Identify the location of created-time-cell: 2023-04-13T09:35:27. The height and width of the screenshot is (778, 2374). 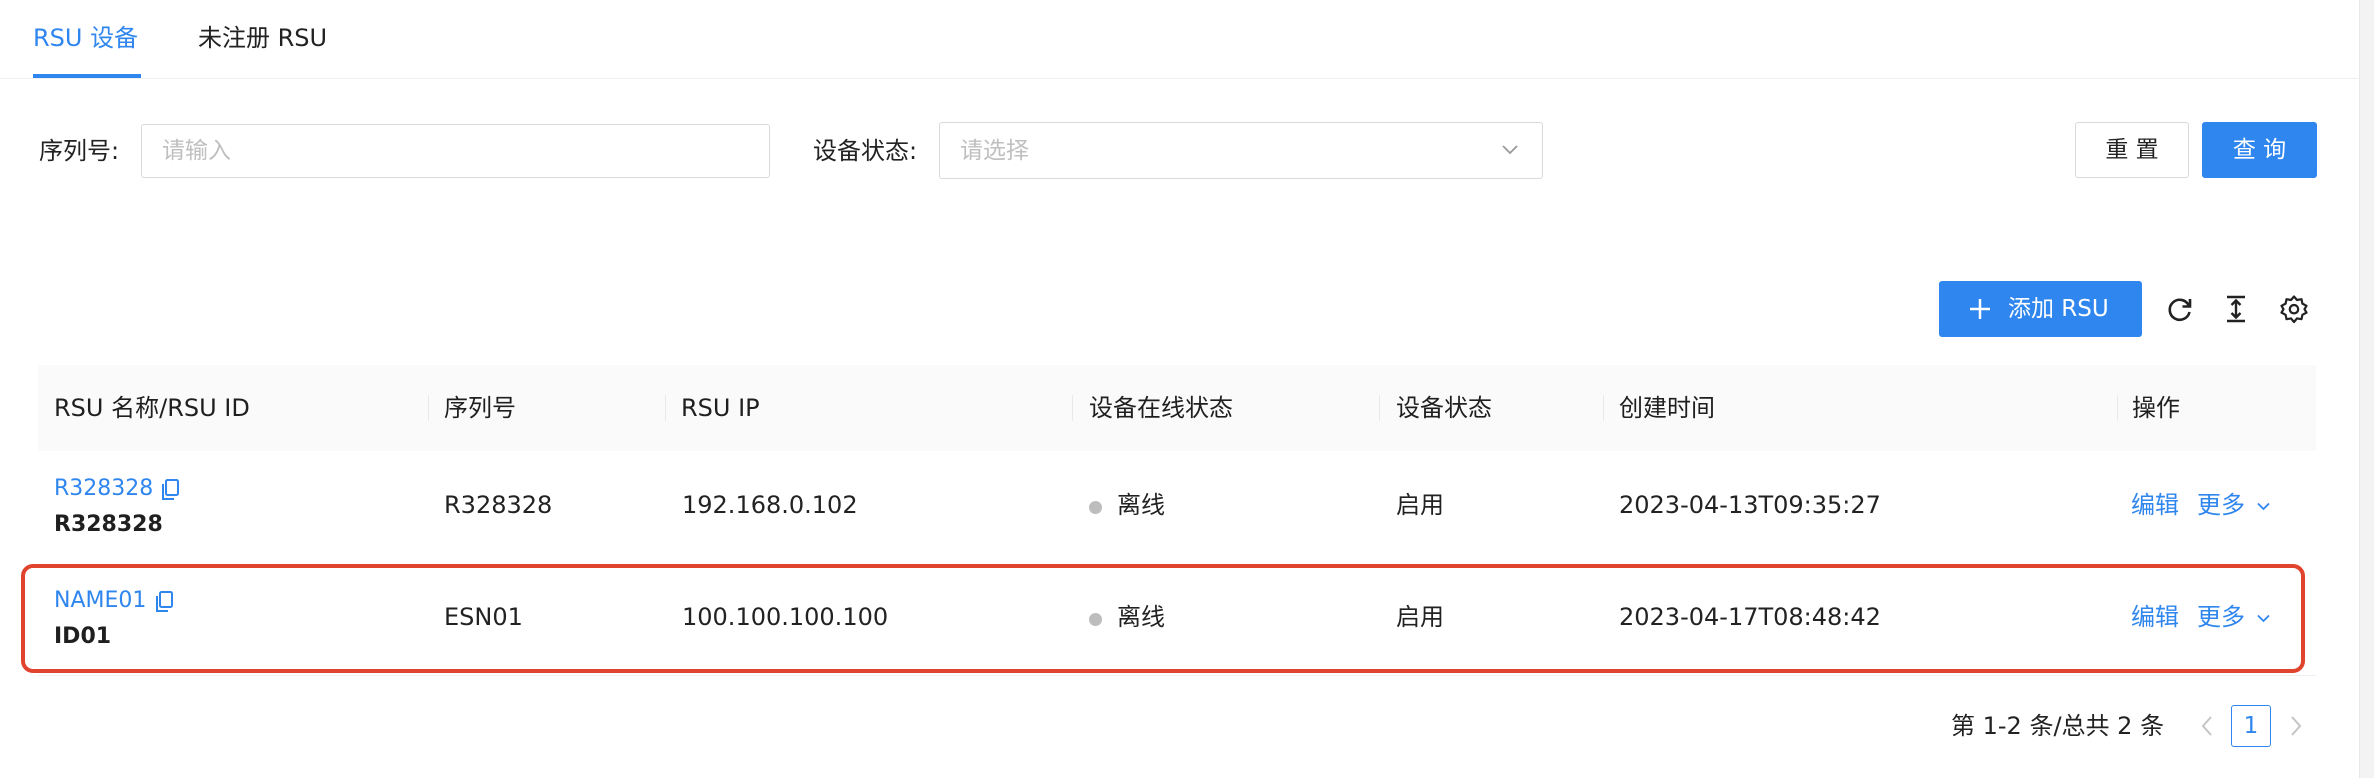
(1750, 505).